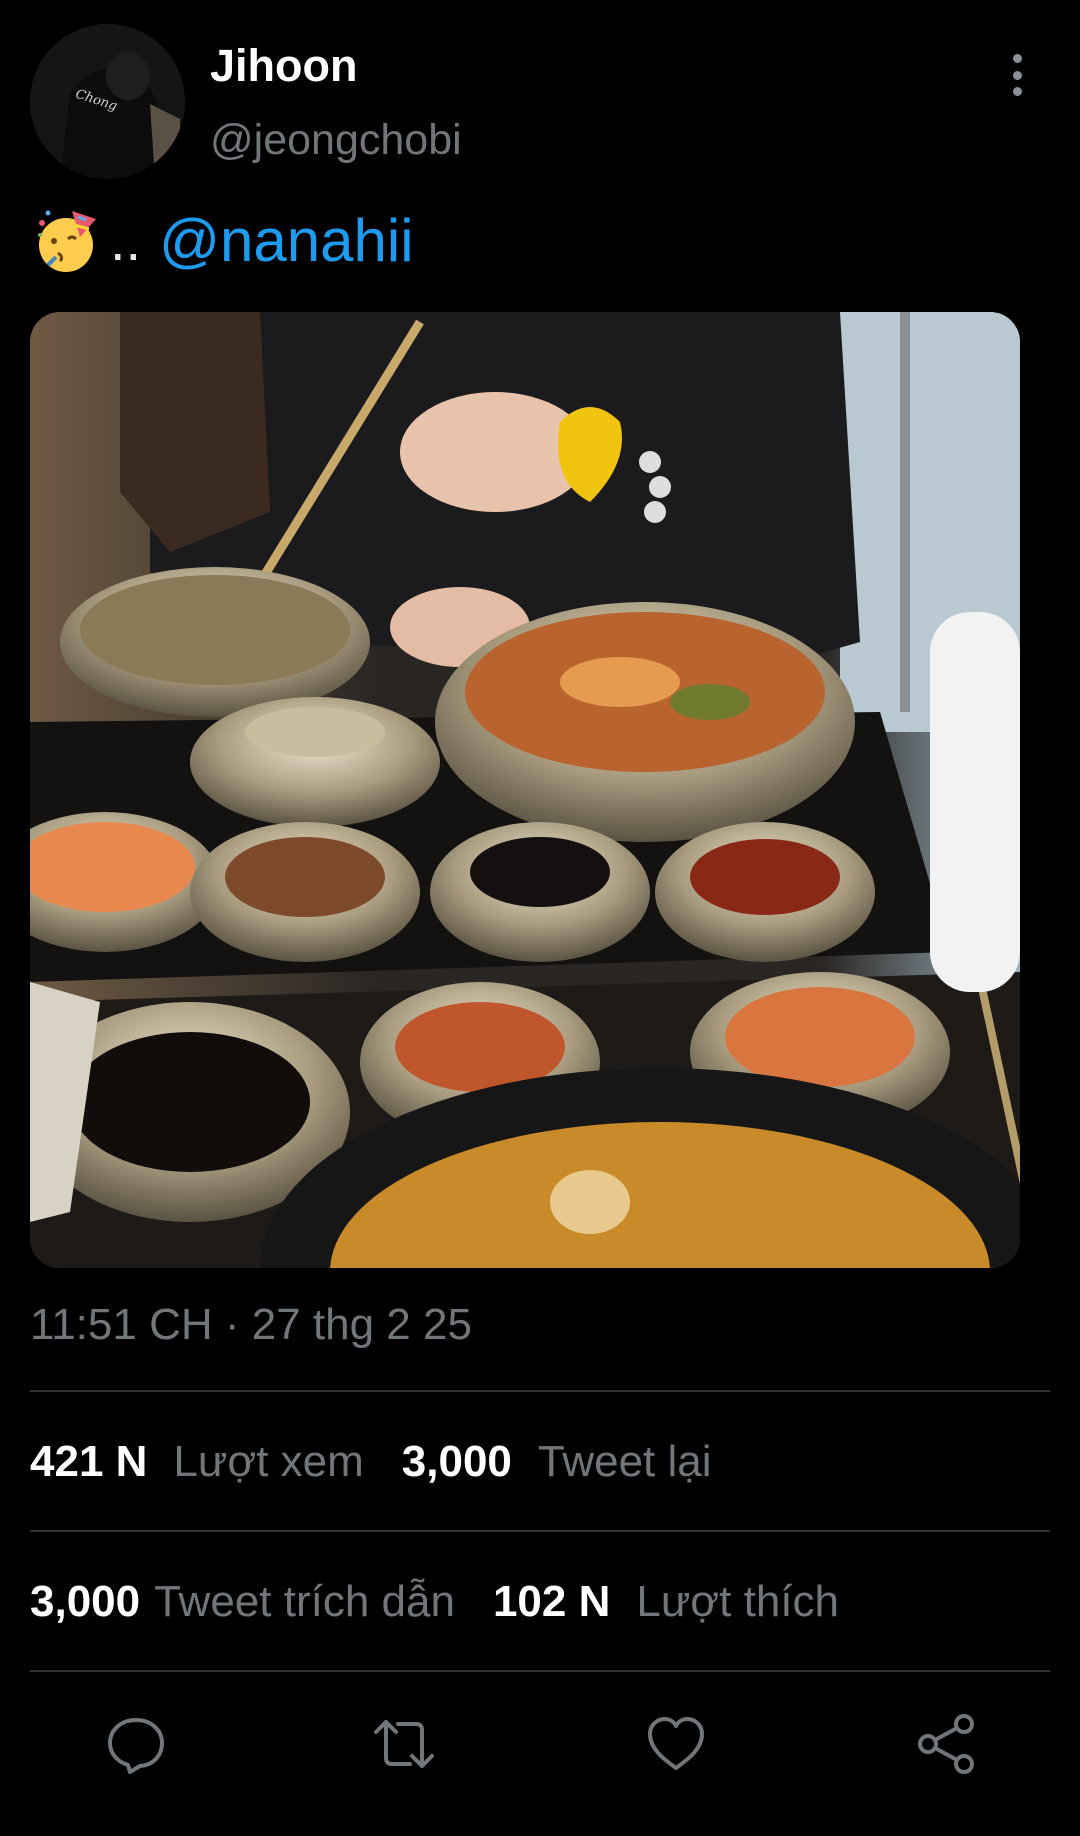  What do you see at coordinates (304, 1602) in the screenshot?
I see `quotes-label: Tweet trích dẫn` at bounding box center [304, 1602].